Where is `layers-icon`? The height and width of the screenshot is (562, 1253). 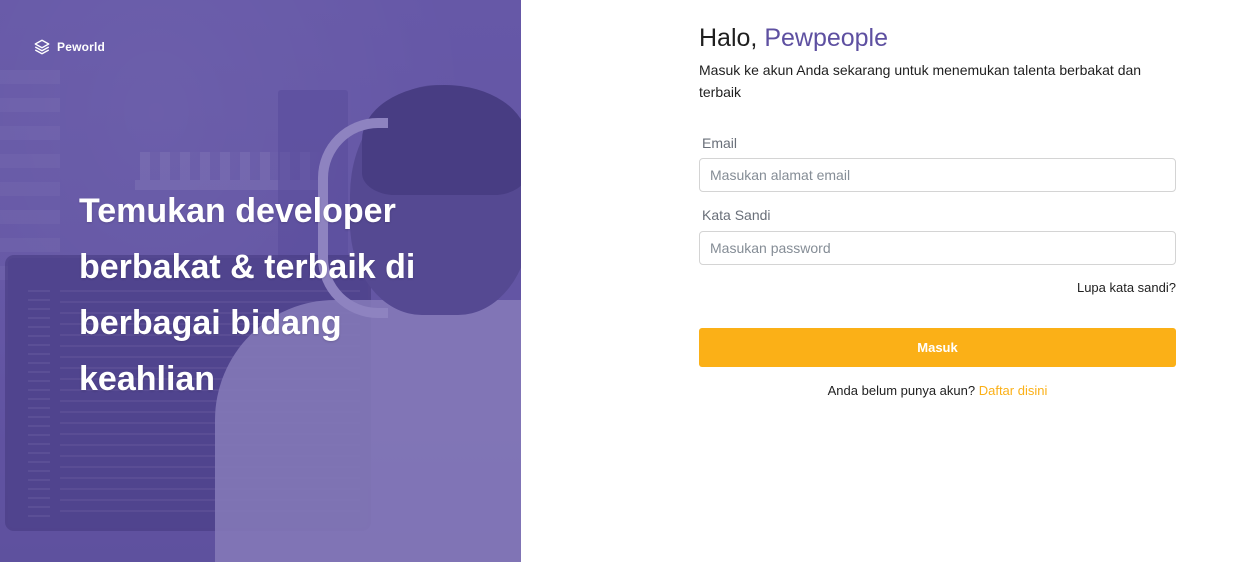
layers-icon is located at coordinates (42, 47).